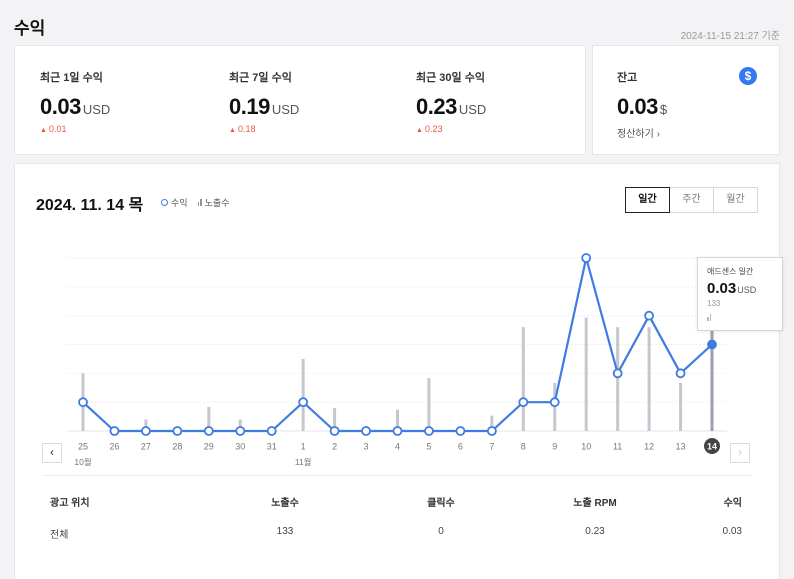 This screenshot has width=794, height=579. I want to click on x-tick-label: 2, so click(334, 447).